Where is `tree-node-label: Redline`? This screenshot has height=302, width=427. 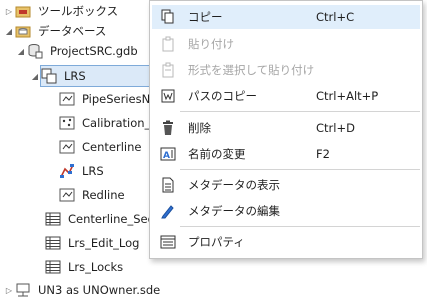
tree-node-label: Redline is located at coordinates (103, 195).